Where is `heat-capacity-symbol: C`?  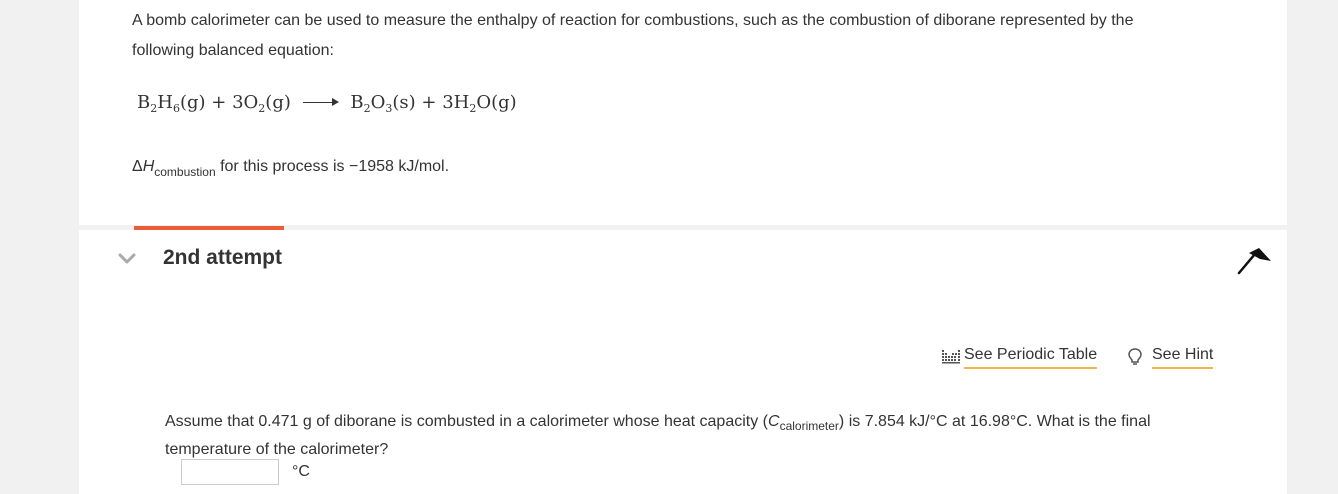
heat-capacity-symbol: C is located at coordinates (774, 421).